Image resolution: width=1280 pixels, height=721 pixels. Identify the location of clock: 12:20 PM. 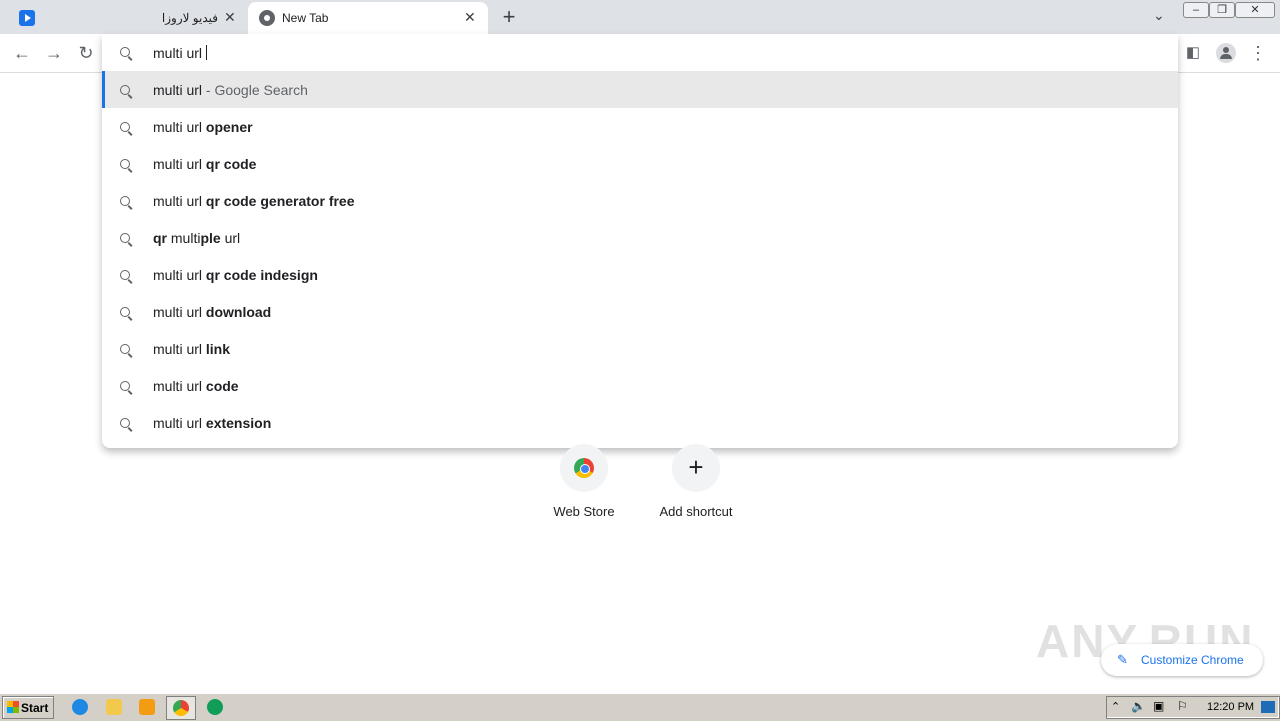
(1231, 707).